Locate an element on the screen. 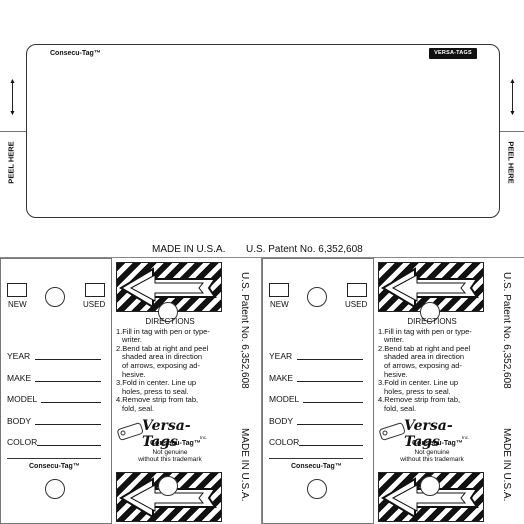  arrow-up-left is located at coordinates (12, 97).